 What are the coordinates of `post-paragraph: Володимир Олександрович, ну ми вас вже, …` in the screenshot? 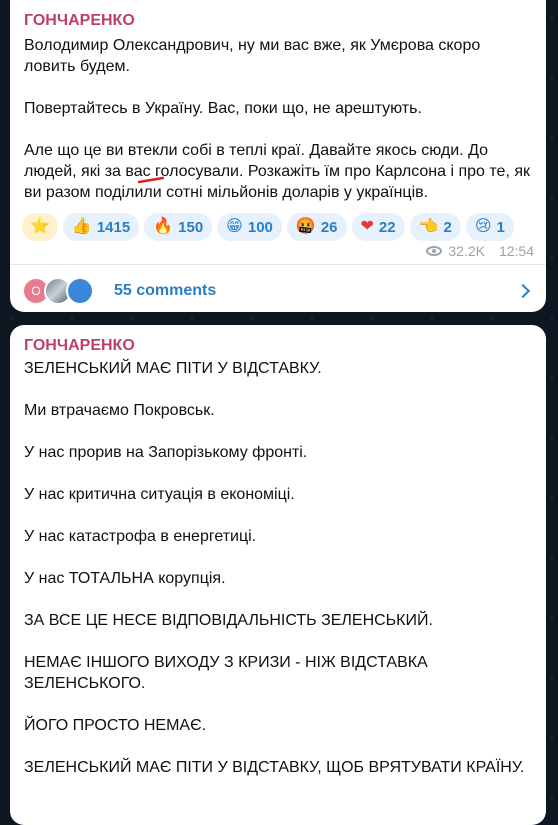 It's located at (252, 56).